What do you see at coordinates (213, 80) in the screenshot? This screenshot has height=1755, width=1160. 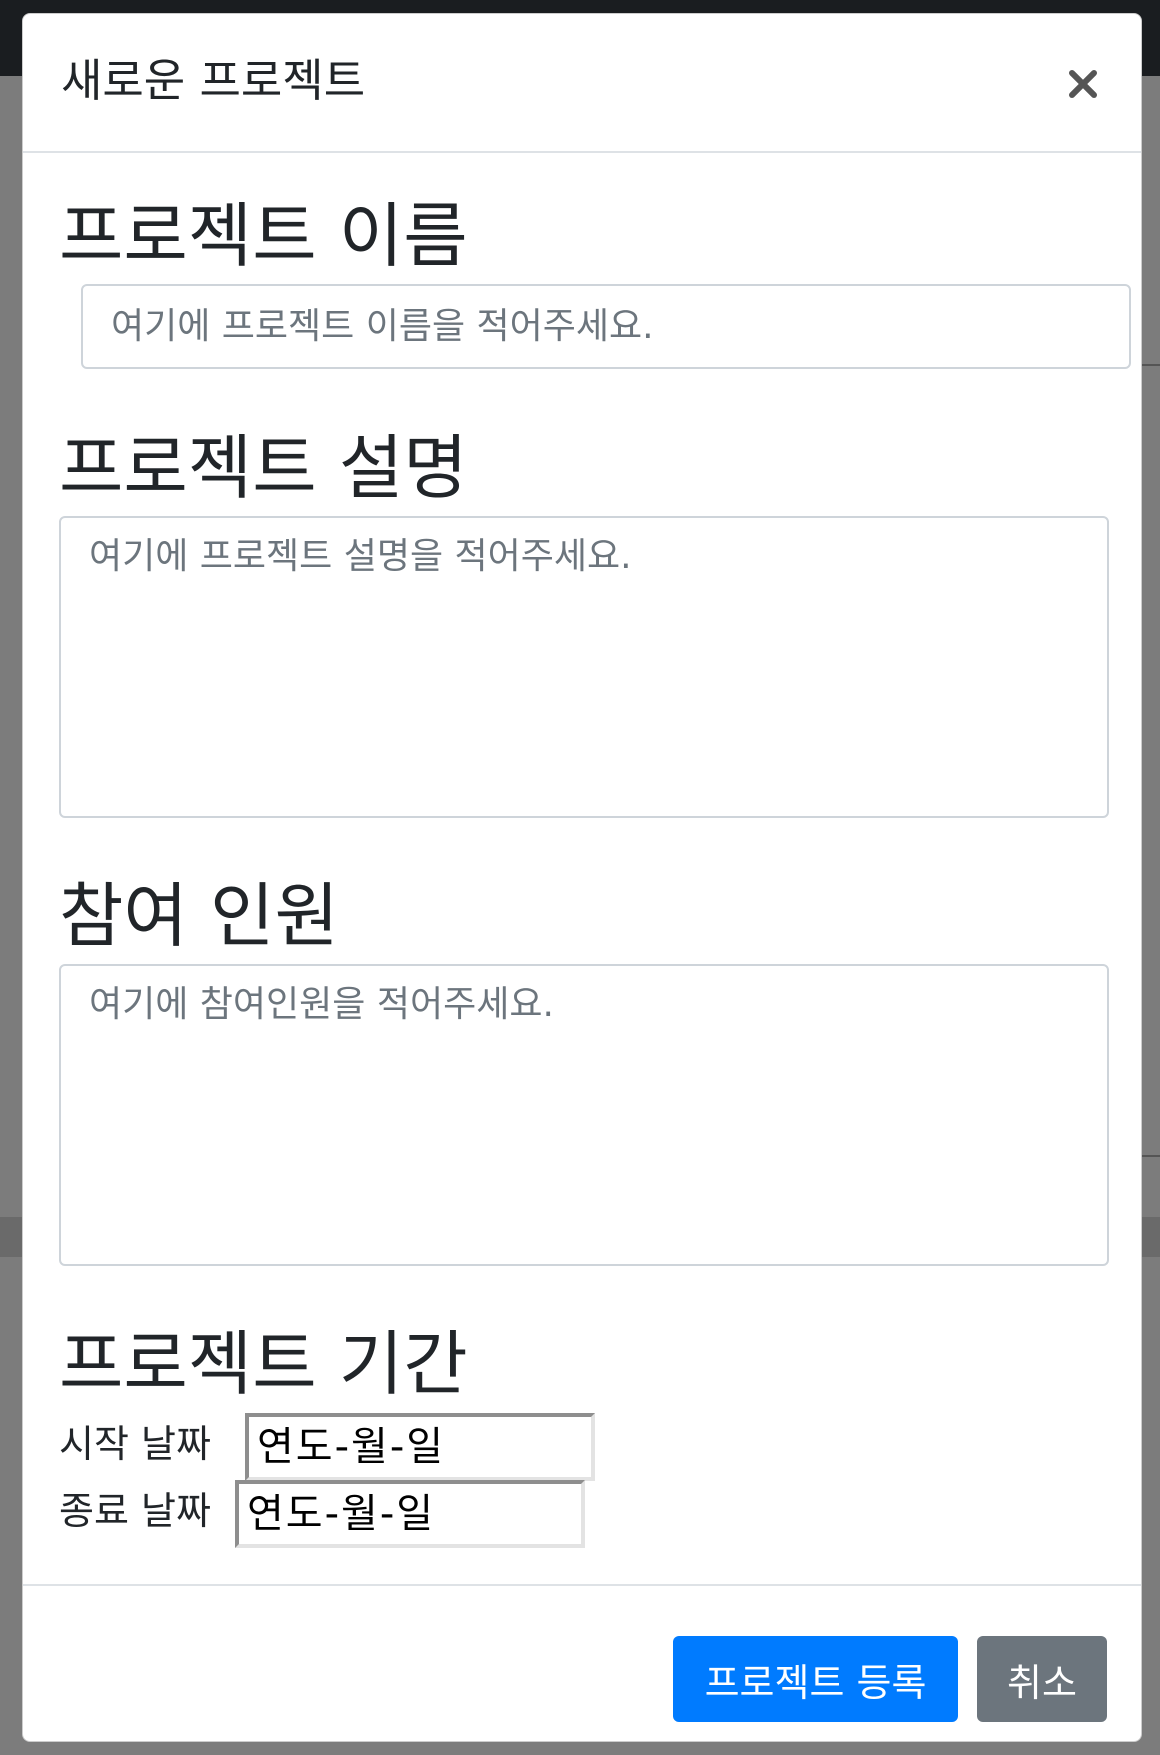 I see `modal-title: 새로운 프로젝트` at bounding box center [213, 80].